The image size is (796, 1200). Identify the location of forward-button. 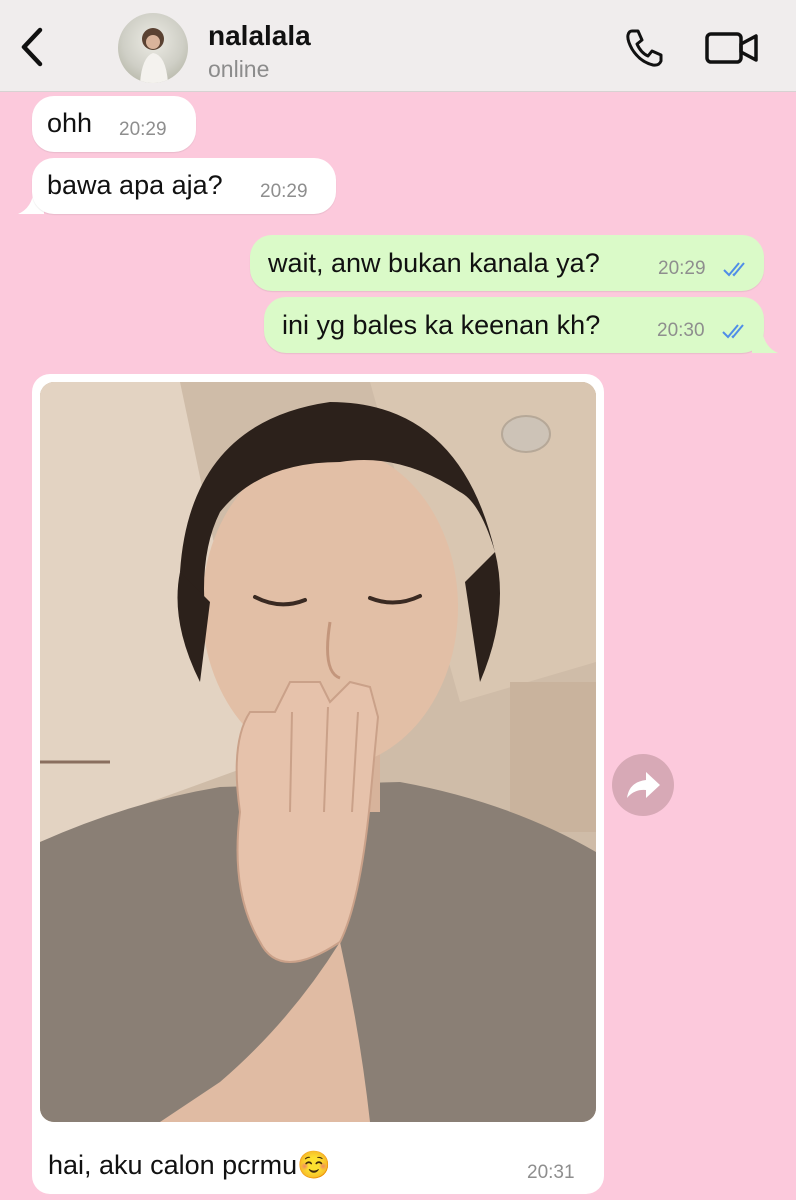
(643, 785).